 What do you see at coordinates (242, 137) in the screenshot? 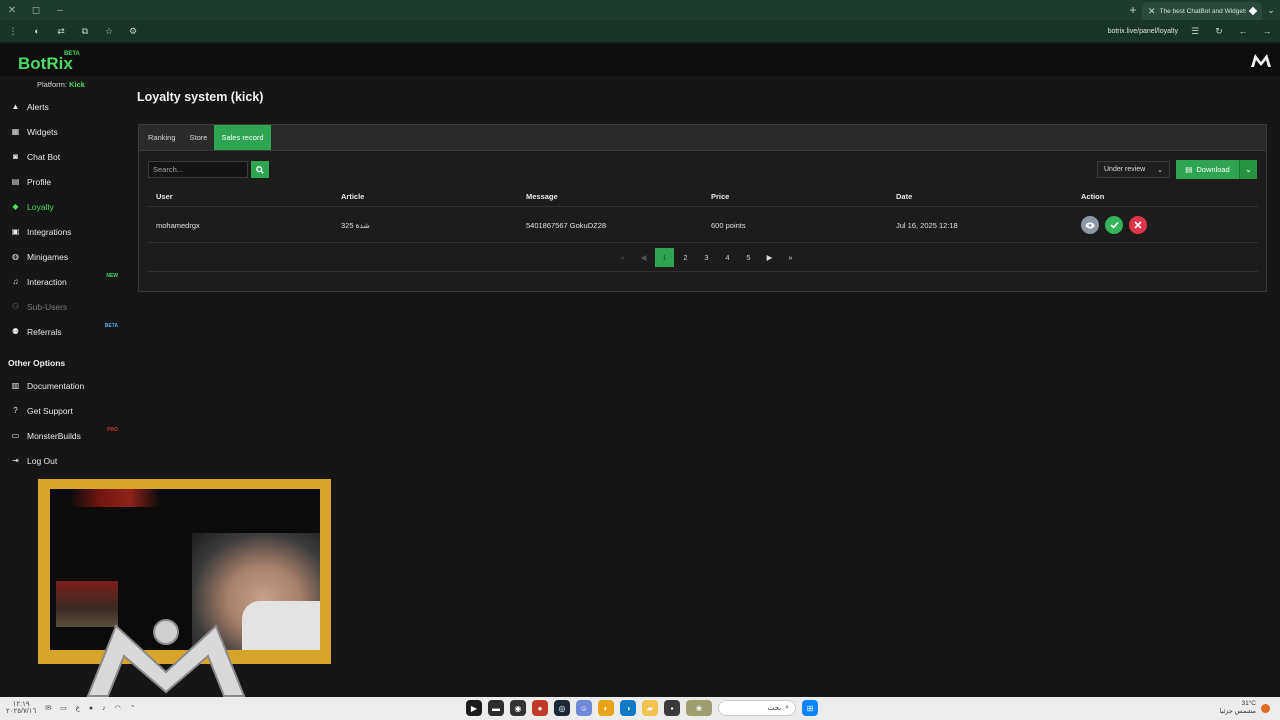
I see `tab-sales-record: Sales record` at bounding box center [242, 137].